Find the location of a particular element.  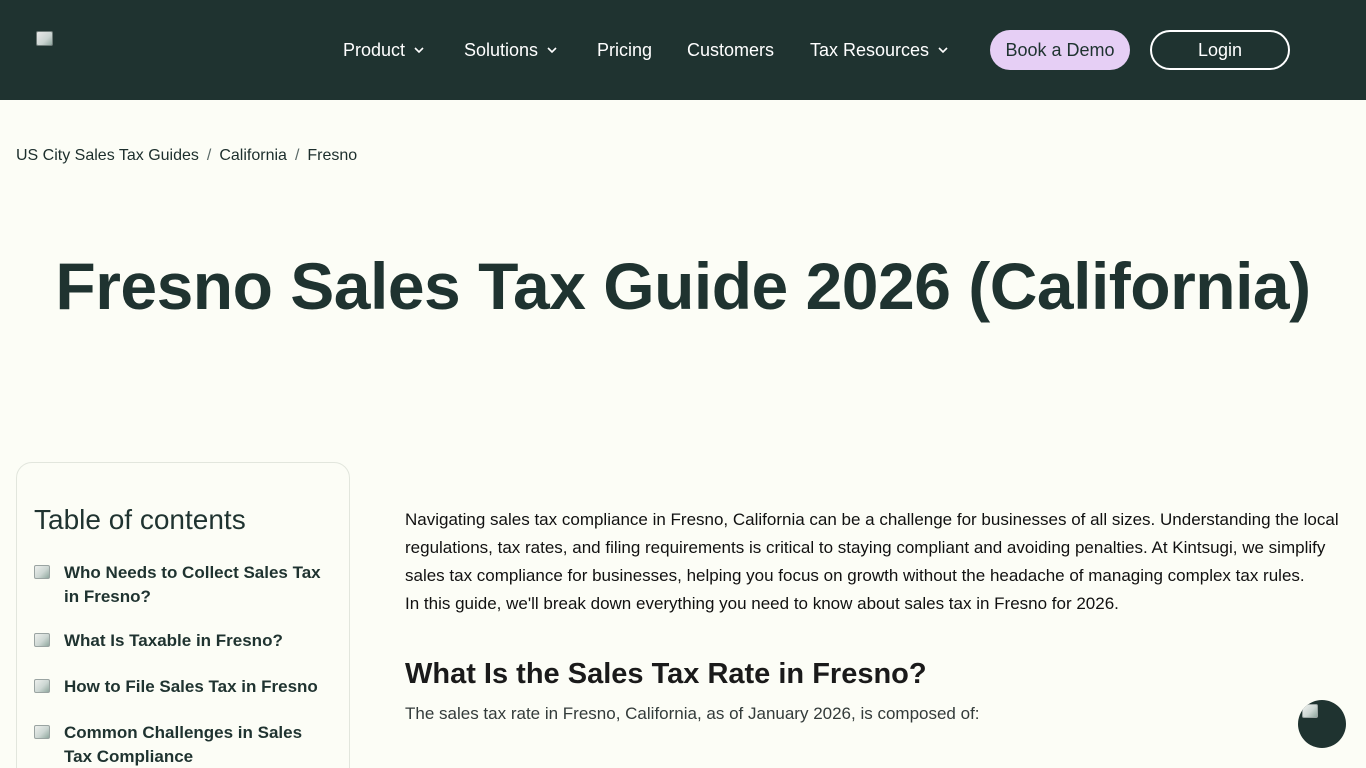

book-demo-button: Book a Demo is located at coordinates (1060, 50).